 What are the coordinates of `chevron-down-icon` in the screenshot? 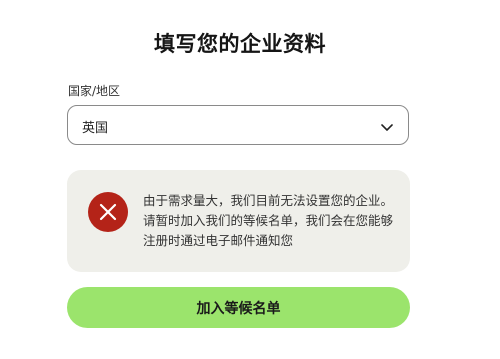 It's located at (387, 126).